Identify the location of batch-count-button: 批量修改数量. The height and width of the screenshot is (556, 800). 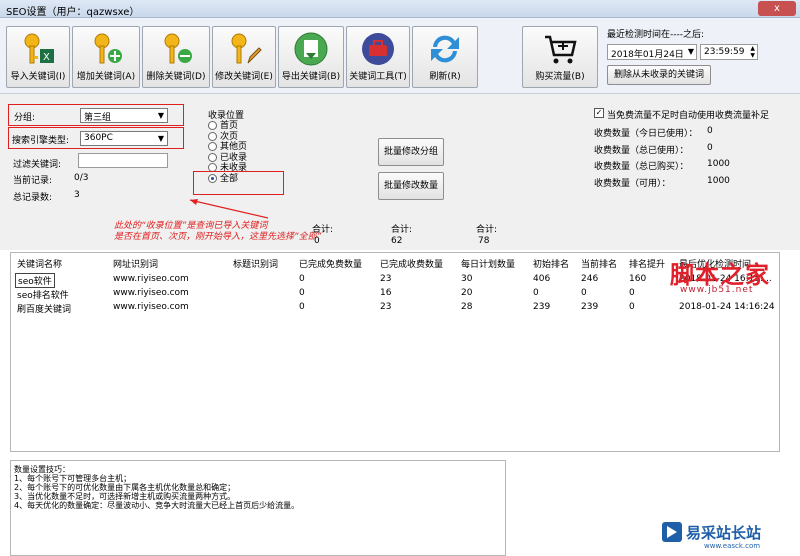
(411, 186).